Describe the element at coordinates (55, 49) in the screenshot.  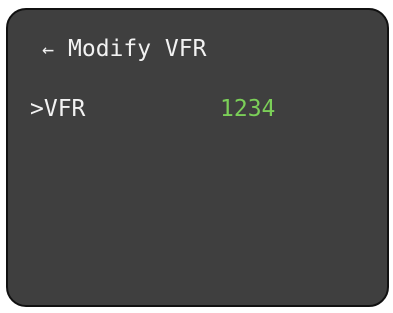
I see `back-arrow-icon: ←` at that location.